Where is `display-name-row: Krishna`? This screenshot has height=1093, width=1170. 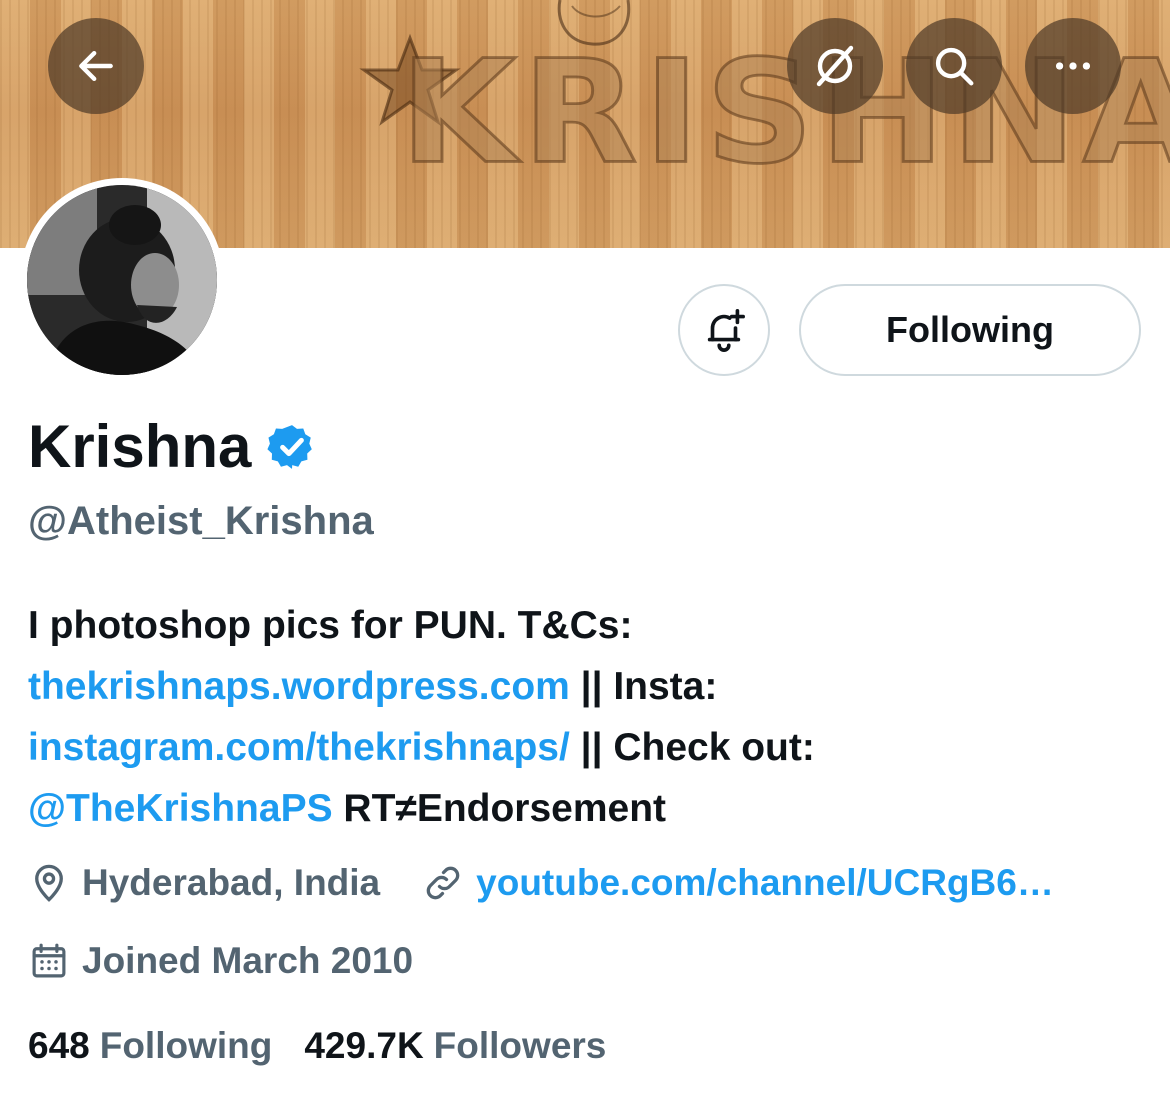 display-name-row: Krishna is located at coordinates (172, 447).